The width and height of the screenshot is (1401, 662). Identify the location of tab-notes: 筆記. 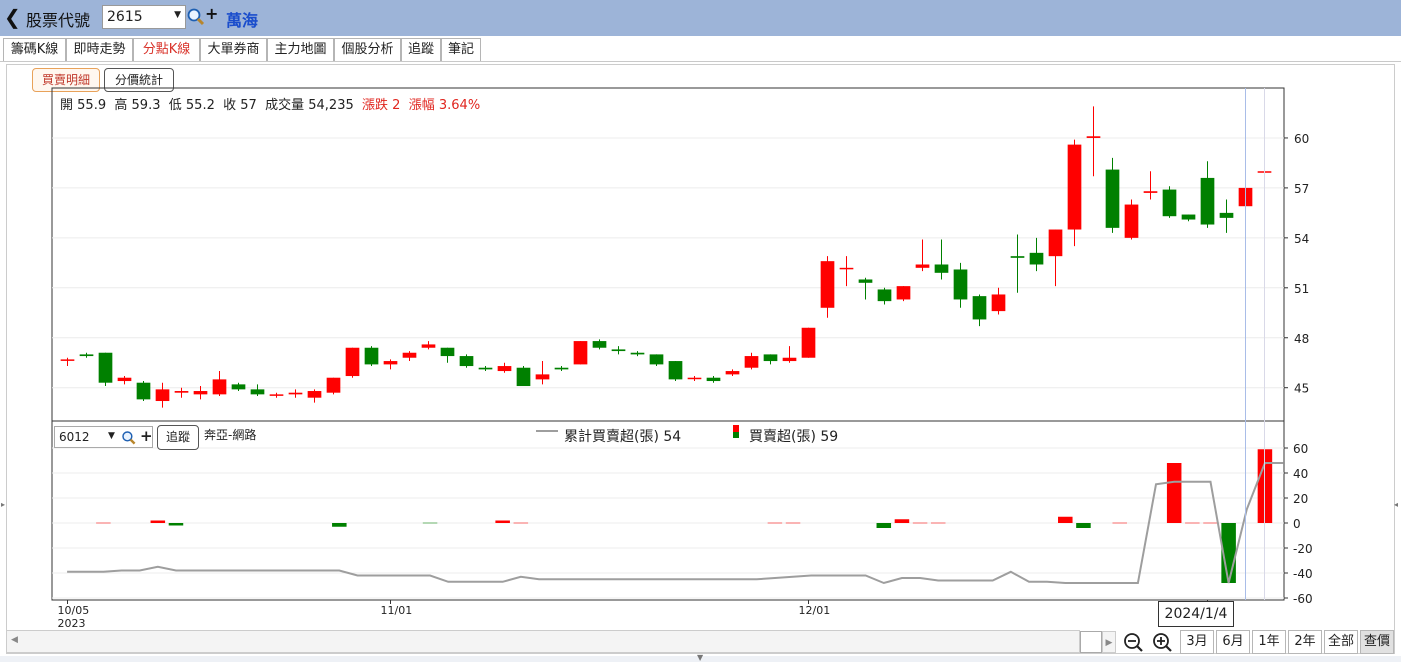
(461, 50).